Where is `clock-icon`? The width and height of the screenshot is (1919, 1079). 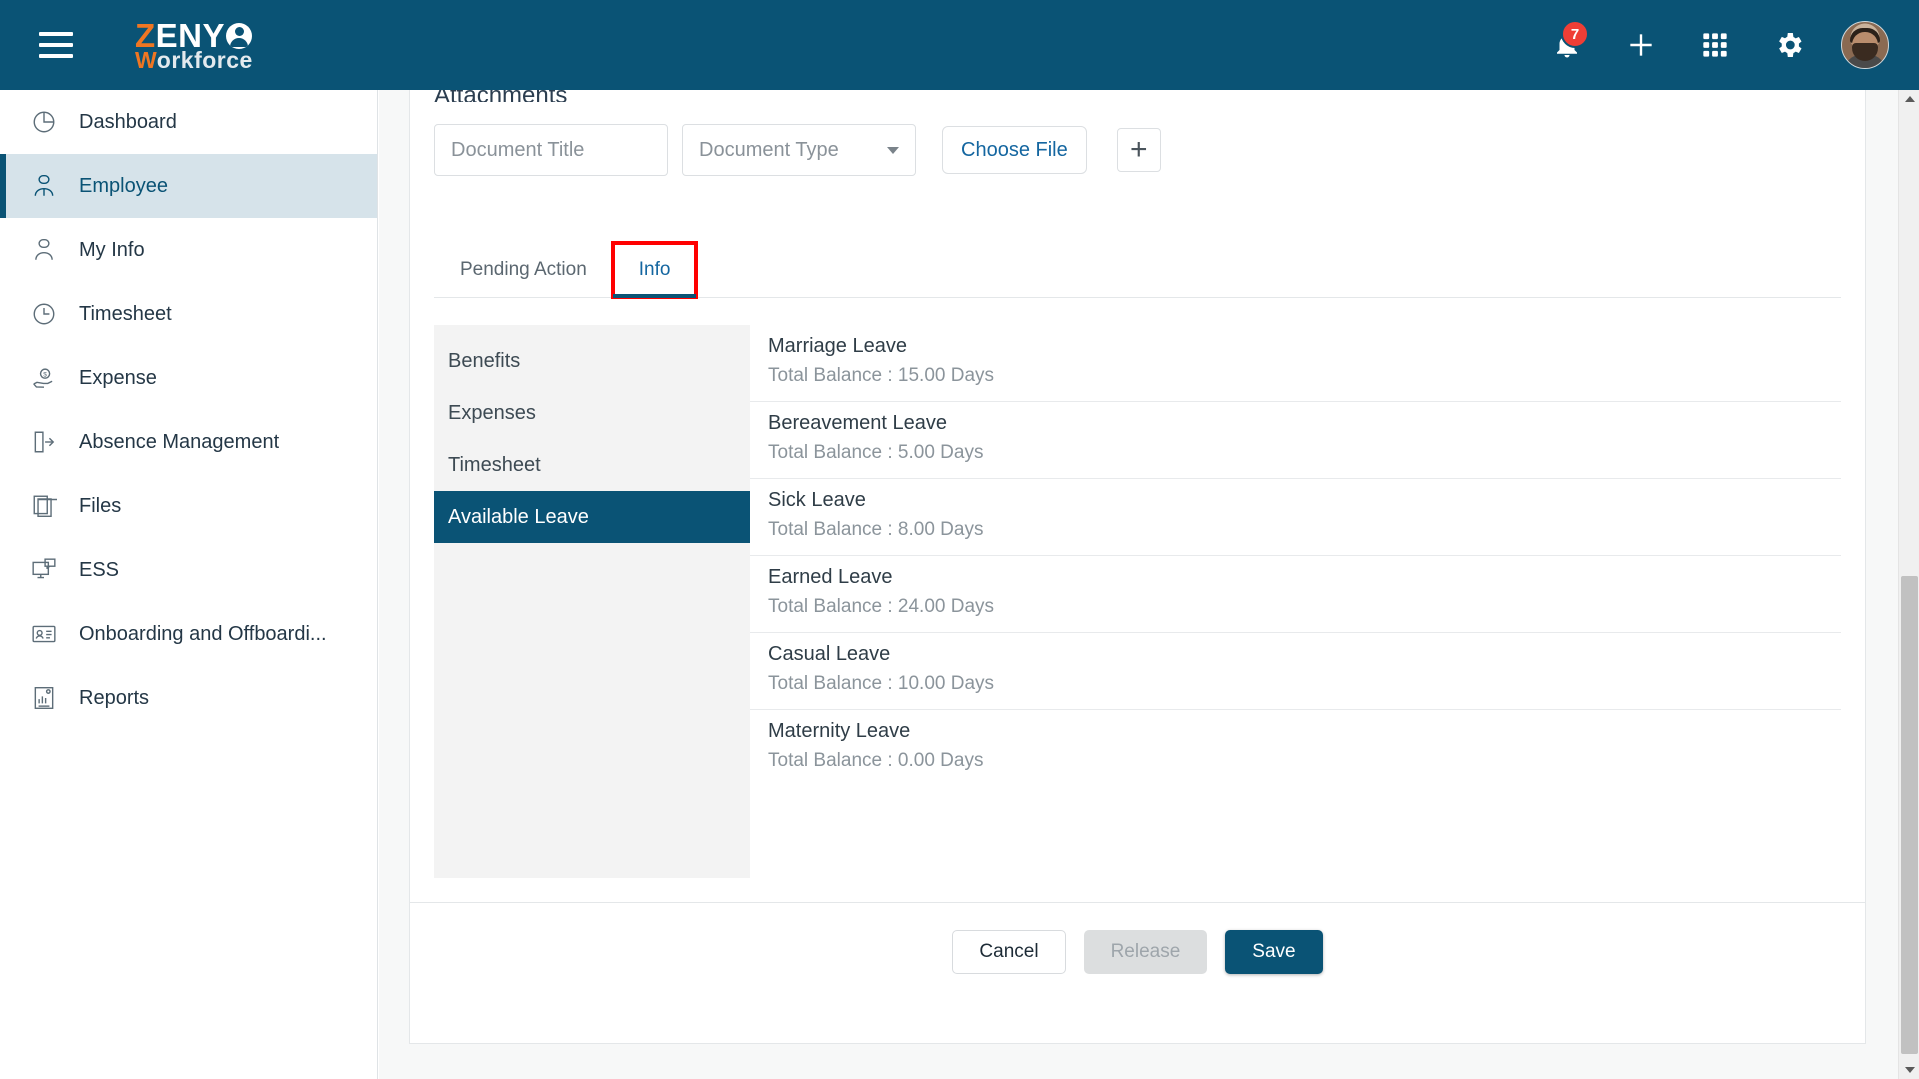
clock-icon is located at coordinates (44, 314).